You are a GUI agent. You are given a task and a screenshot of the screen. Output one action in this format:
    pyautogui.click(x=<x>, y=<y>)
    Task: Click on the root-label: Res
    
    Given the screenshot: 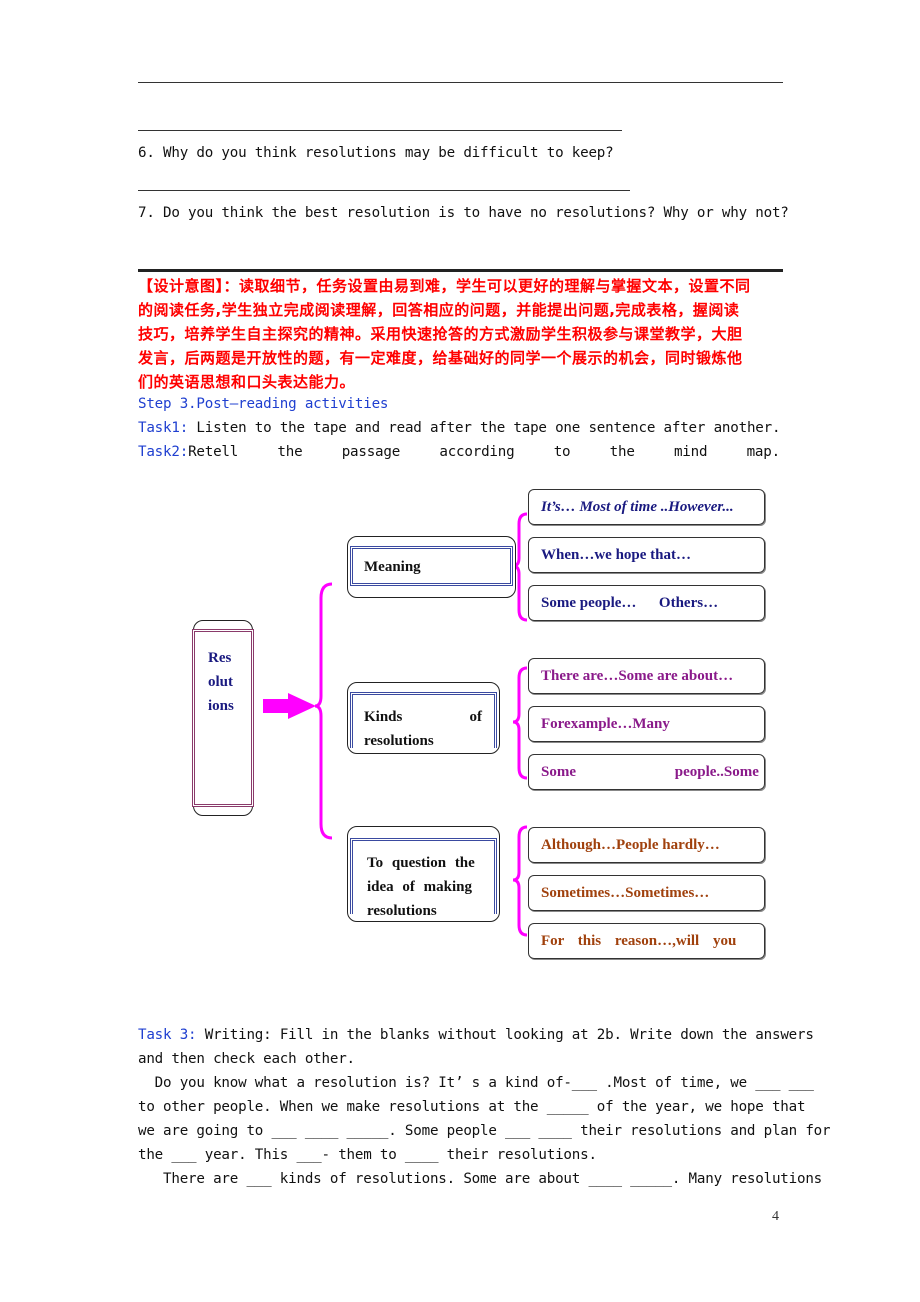 What is the action you would take?
    pyautogui.click(x=220, y=658)
    